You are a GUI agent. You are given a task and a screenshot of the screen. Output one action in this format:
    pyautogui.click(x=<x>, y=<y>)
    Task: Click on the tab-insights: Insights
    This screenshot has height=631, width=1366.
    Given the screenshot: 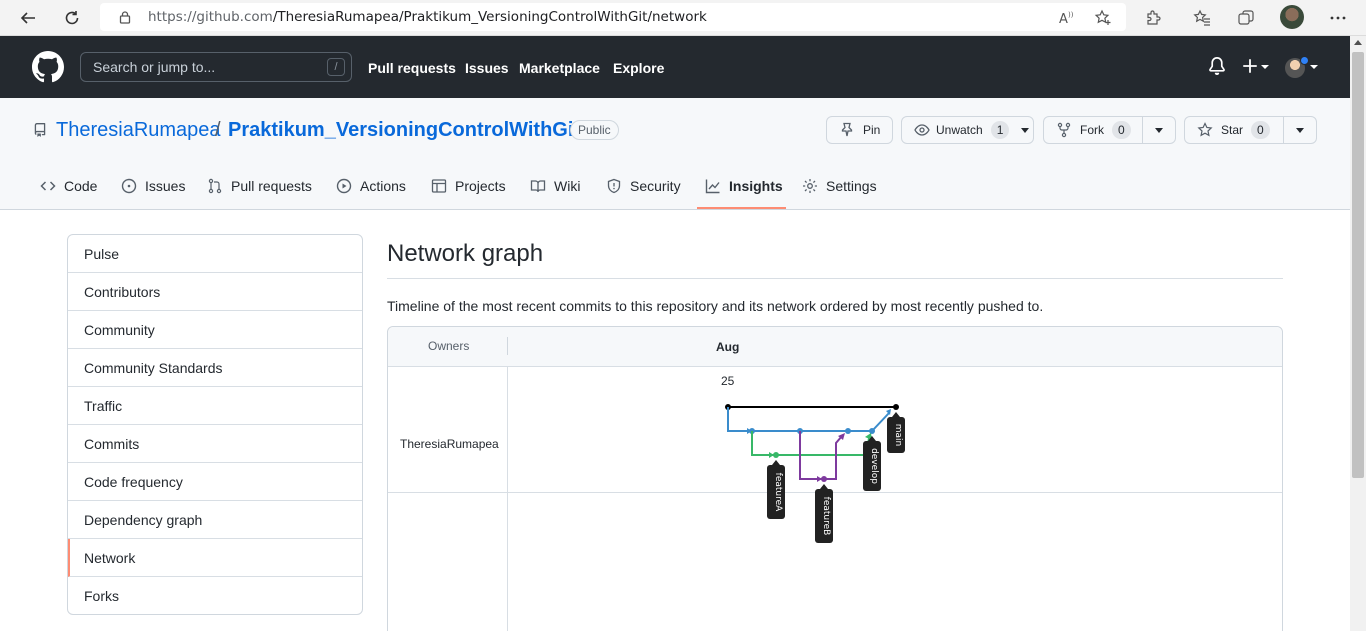 What is the action you would take?
    pyautogui.click(x=744, y=186)
    